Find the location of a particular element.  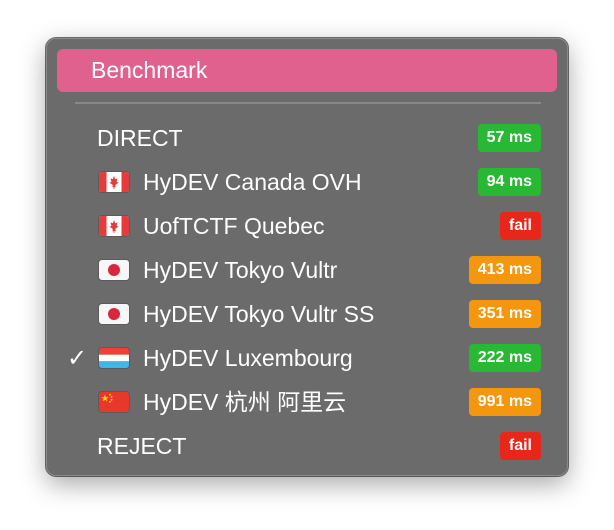

menu-item-label: HyDEV Tokyo Vultr SS is located at coordinates (259, 314).